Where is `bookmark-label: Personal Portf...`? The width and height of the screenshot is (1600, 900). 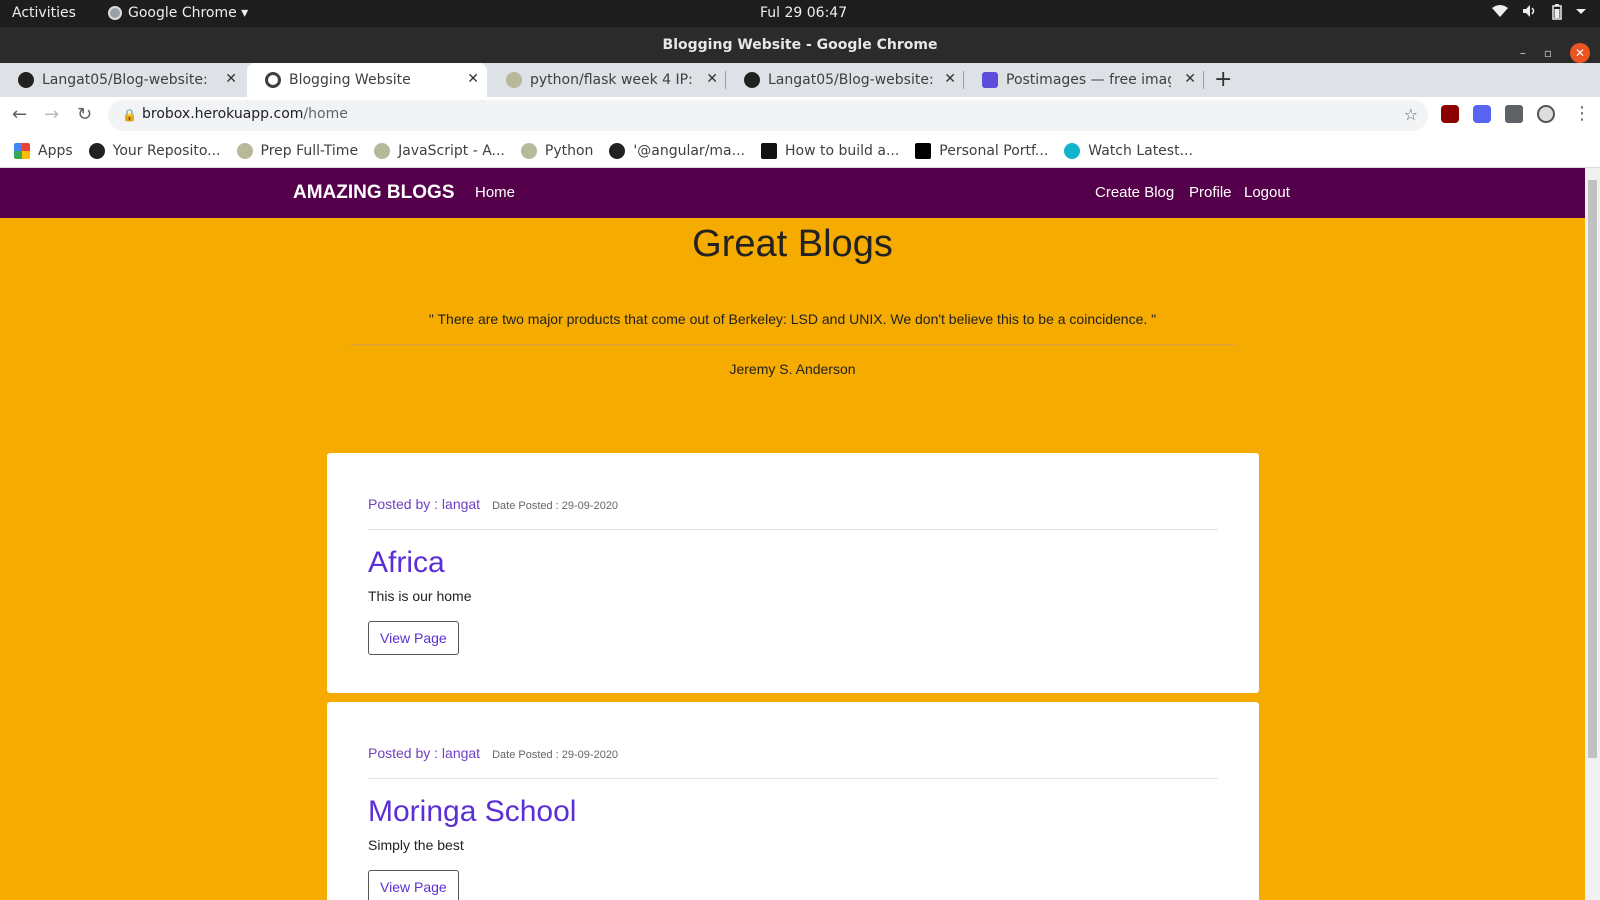 bookmark-label: Personal Portf... is located at coordinates (994, 150).